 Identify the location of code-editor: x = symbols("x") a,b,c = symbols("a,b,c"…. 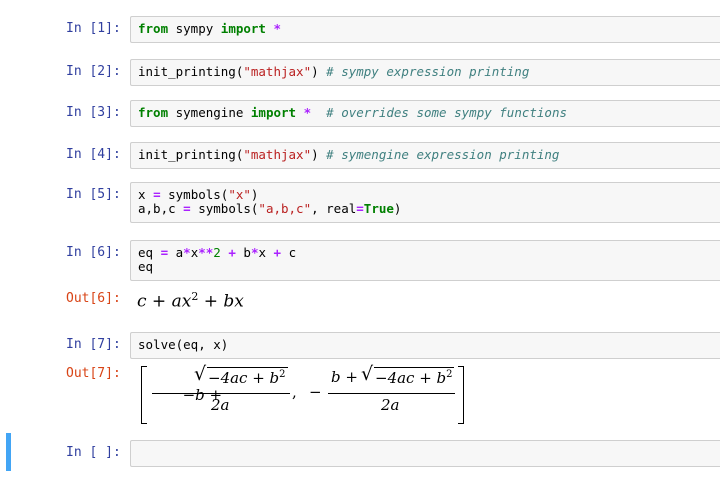
(425, 202).